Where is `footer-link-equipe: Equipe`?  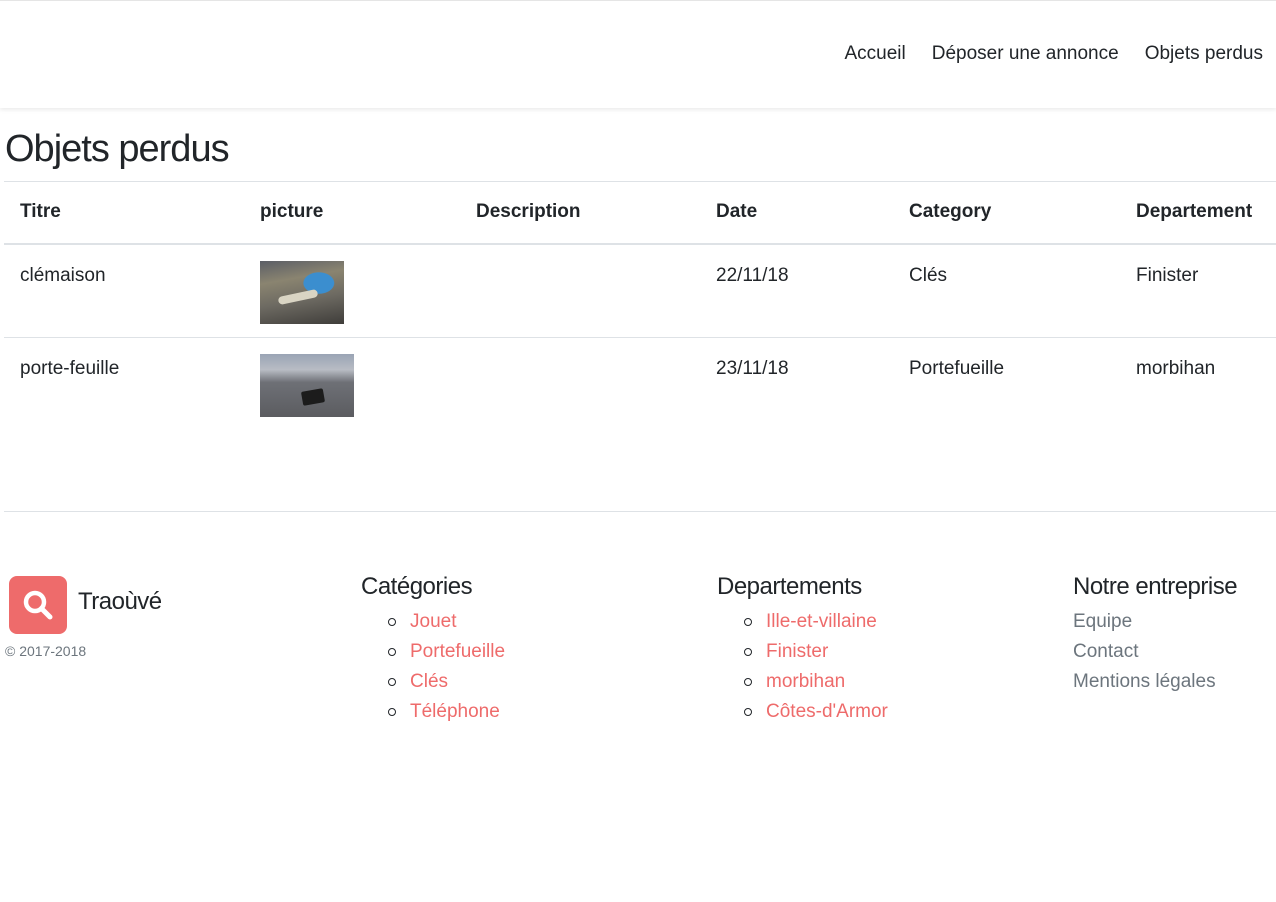
footer-link-equipe: Equipe is located at coordinates (1102, 621).